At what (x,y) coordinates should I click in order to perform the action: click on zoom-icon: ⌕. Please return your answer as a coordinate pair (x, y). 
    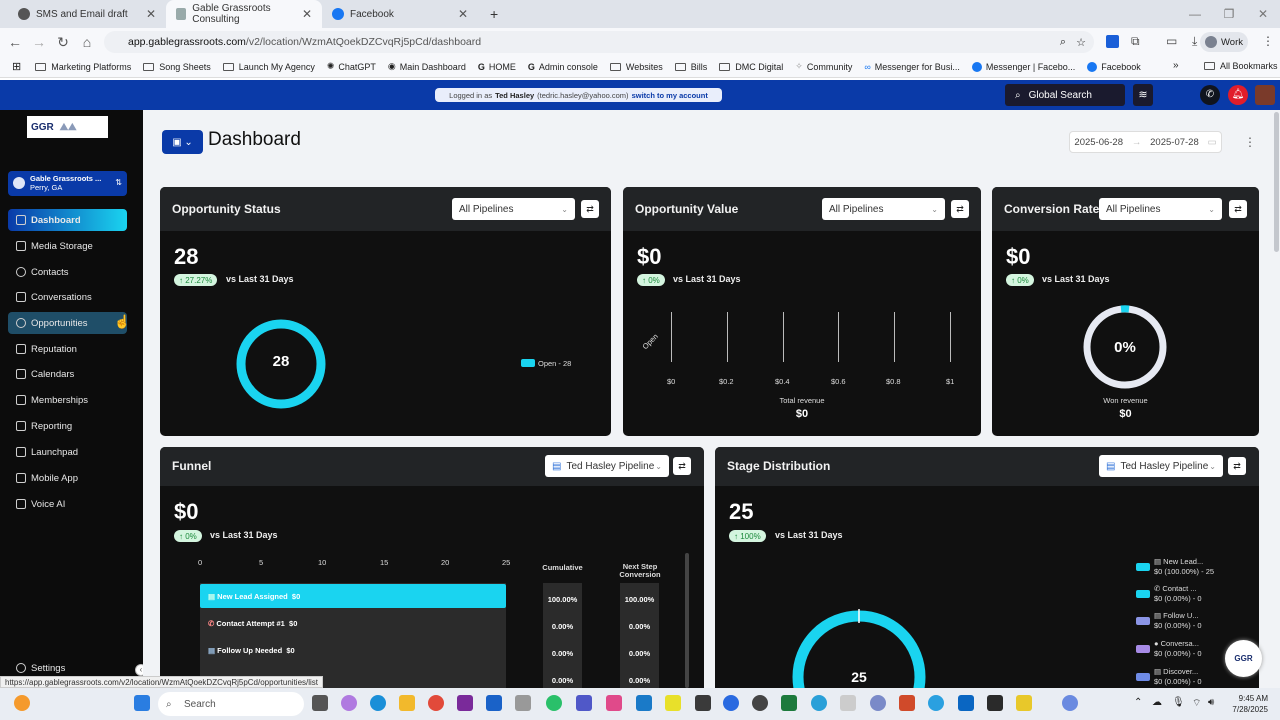
    Looking at the image, I should click on (1063, 42).